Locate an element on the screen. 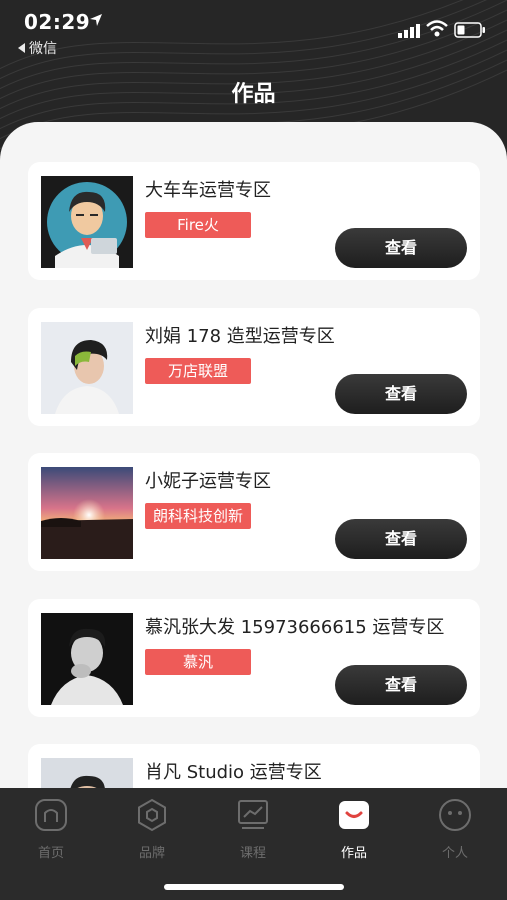 The image size is (507, 900). location-arrow-icon is located at coordinates (96, 20).